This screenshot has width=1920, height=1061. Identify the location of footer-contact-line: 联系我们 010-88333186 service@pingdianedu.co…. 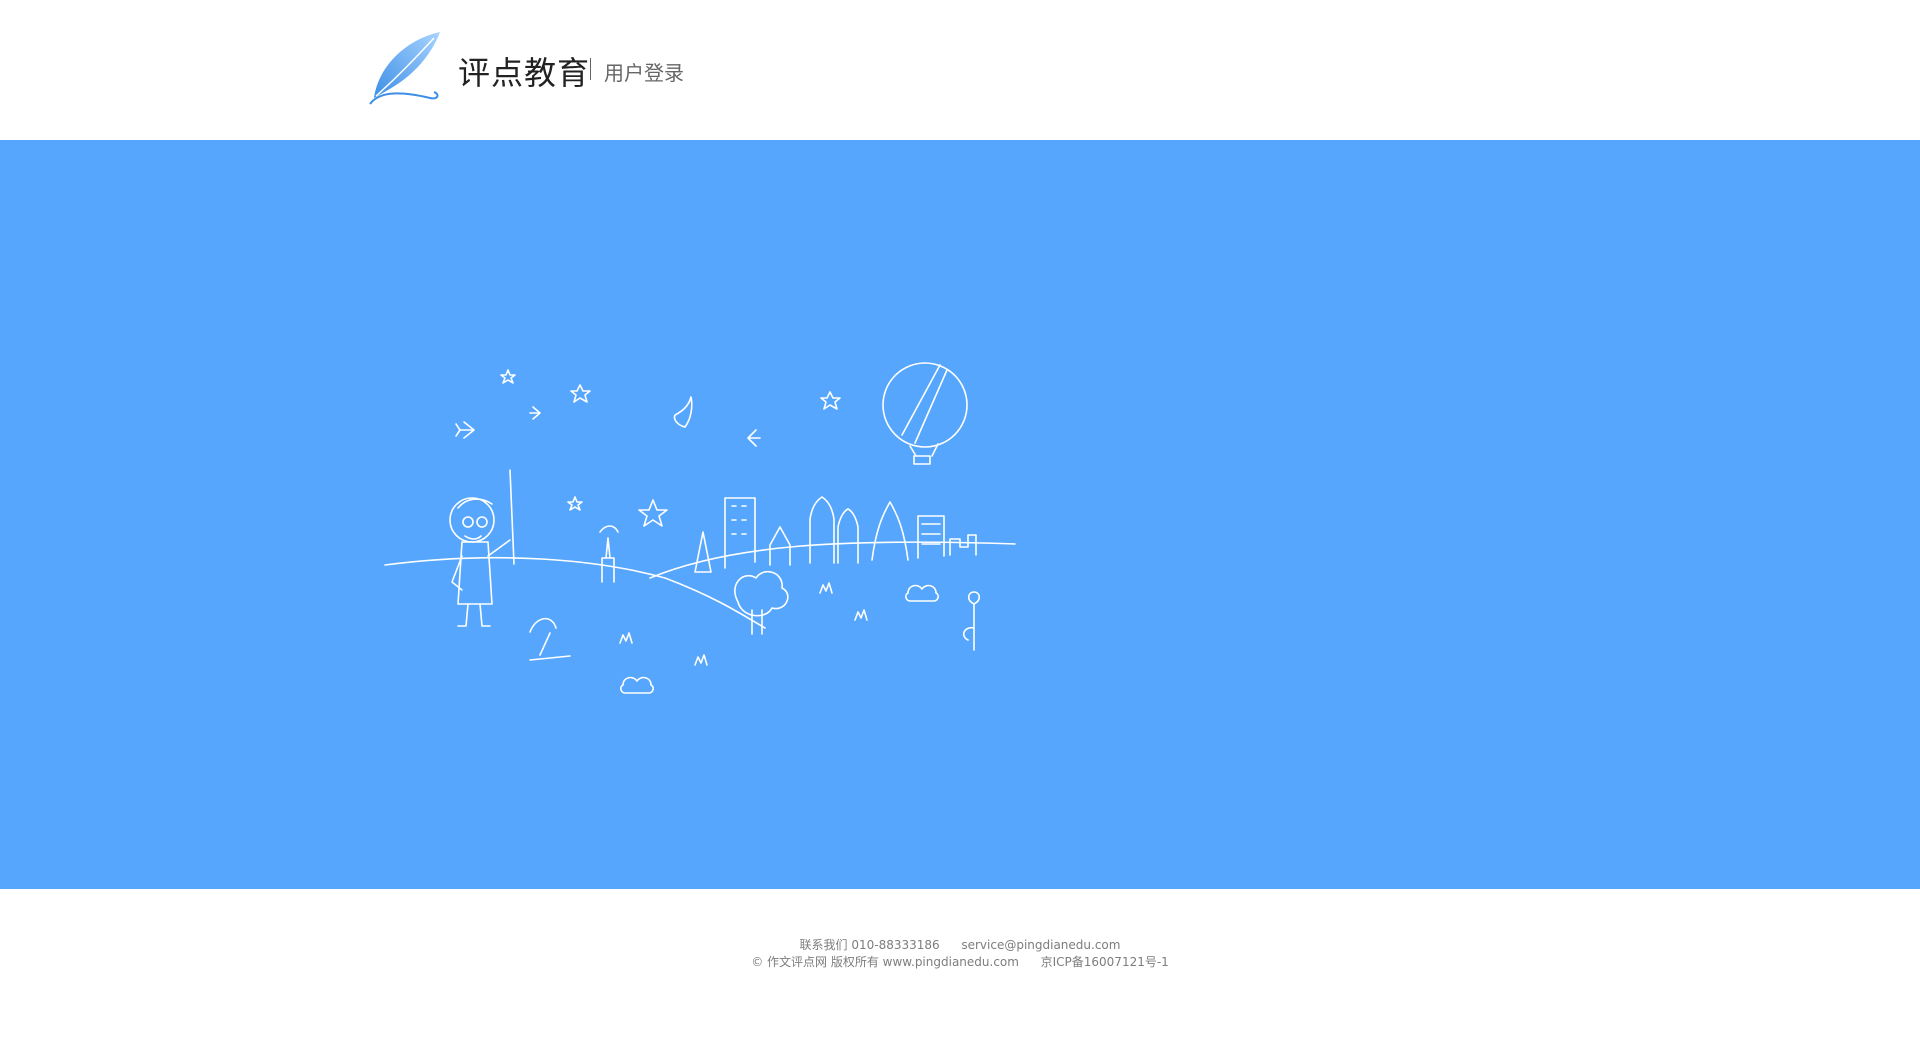
(960, 945).